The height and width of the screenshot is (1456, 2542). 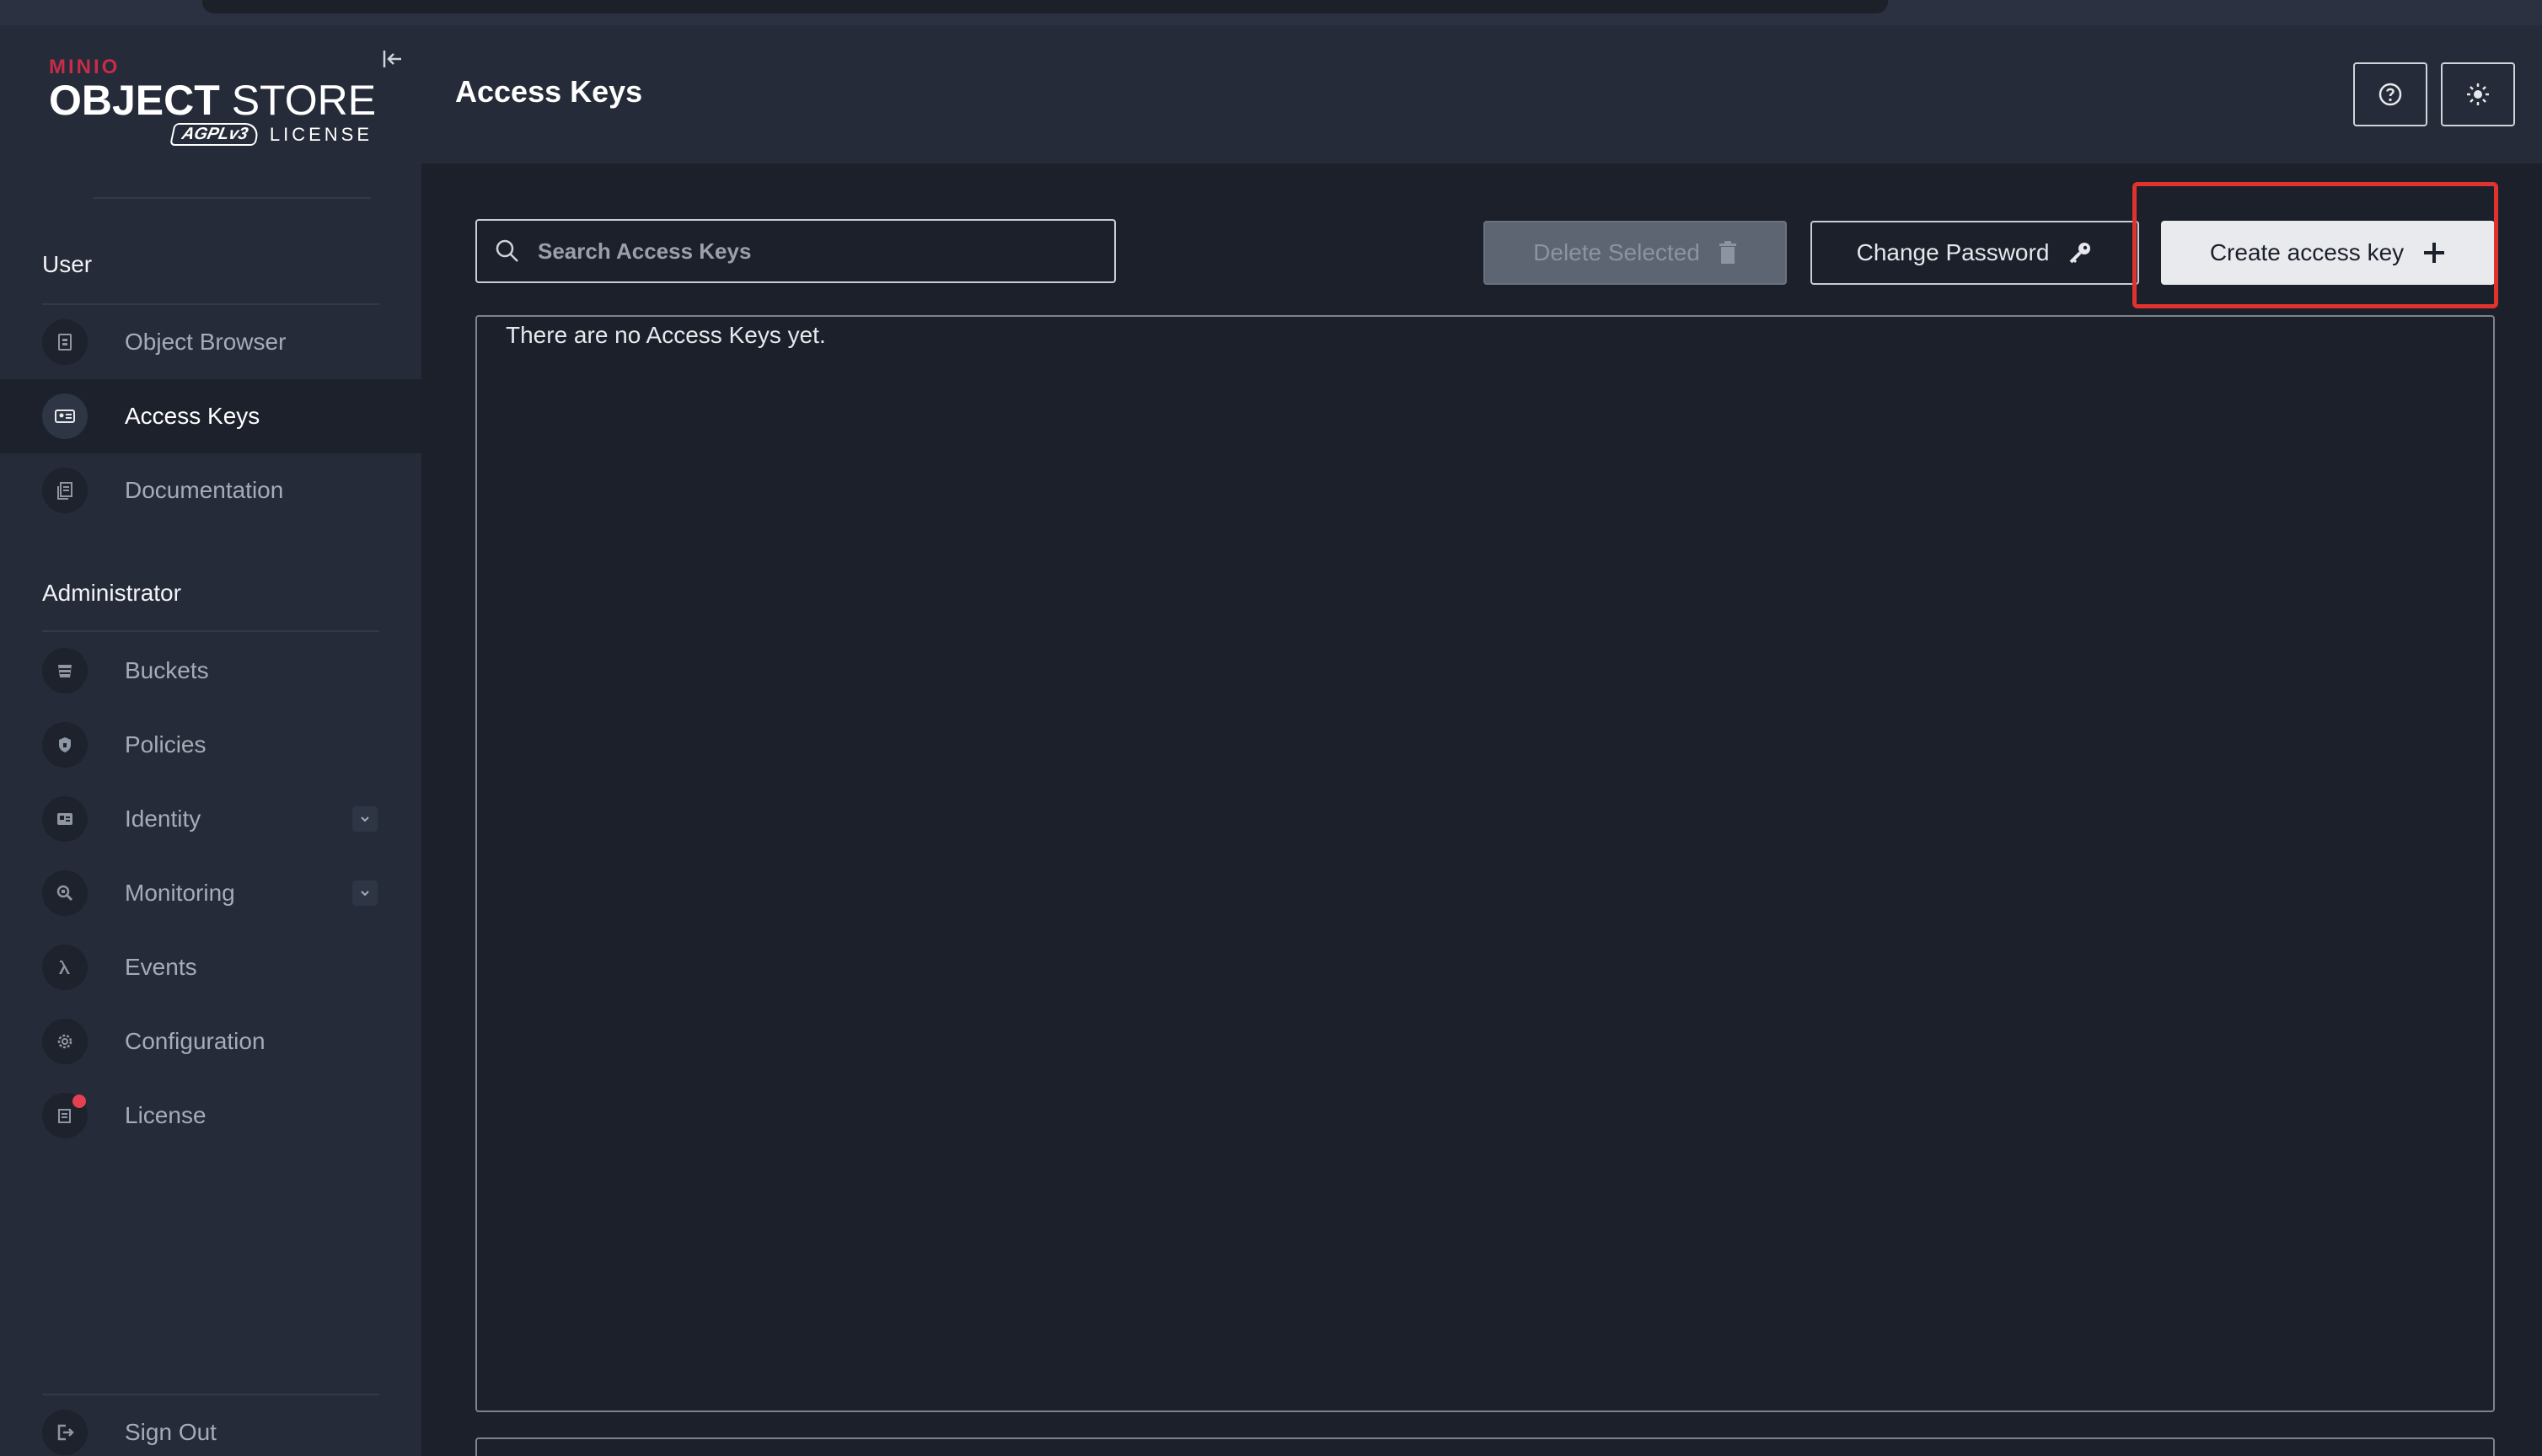 I want to click on object-browser-icon, so click(x=65, y=342).